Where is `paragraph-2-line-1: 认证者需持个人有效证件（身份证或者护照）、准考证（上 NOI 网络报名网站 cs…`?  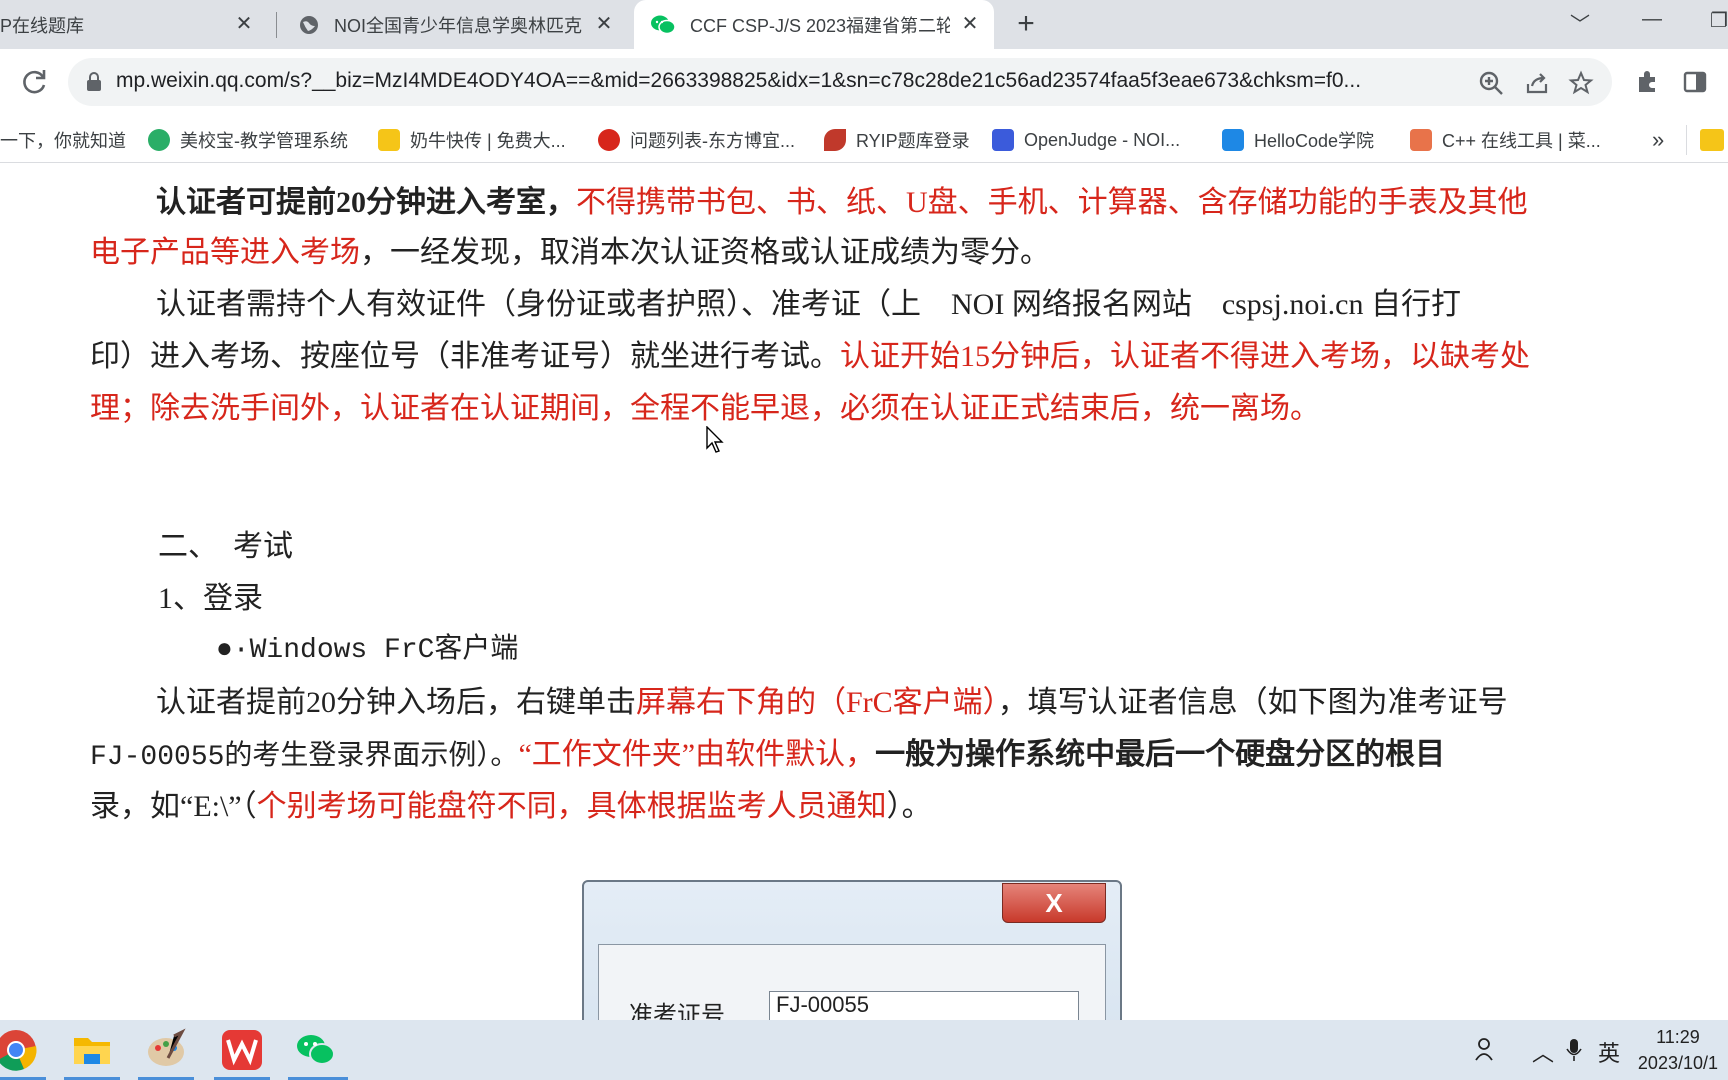 paragraph-2-line-1: 认证者需持个人有效证件（身份证或者护照）、准考证（上 NOI 网络报名网站 cs… is located at coordinates (808, 304).